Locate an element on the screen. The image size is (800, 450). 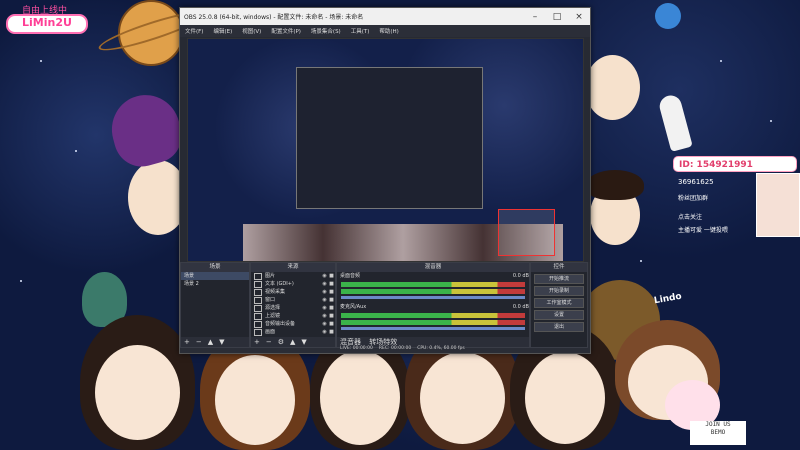
start-recording-button: 开始录制 is located at coordinates (559, 291).